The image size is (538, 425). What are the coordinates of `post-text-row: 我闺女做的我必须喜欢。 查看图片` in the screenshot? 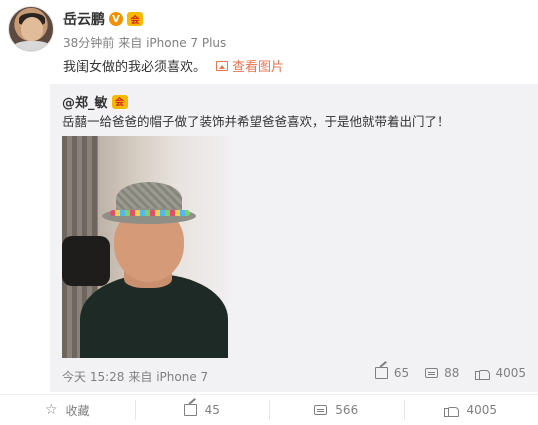 It's located at (173, 65).